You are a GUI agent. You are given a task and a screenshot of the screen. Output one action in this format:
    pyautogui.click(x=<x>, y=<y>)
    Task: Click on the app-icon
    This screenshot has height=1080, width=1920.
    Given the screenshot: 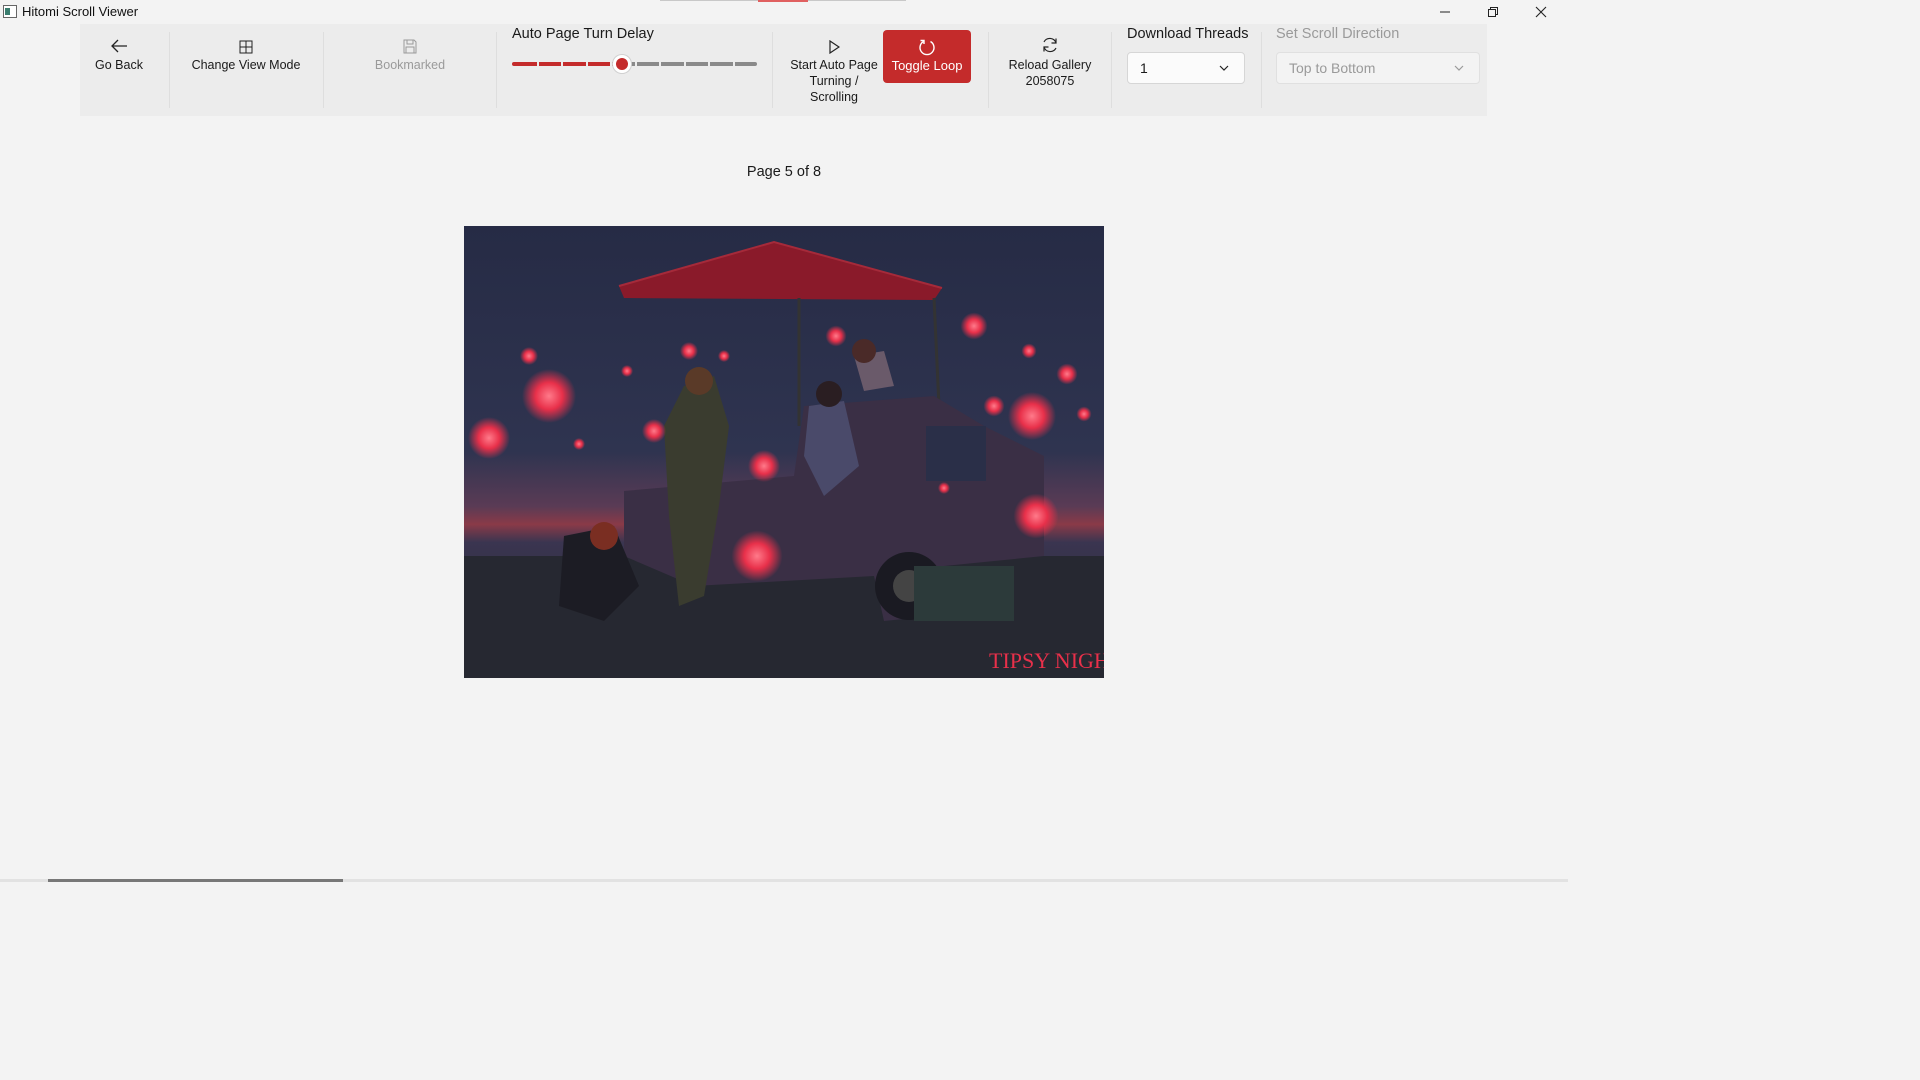 What is the action you would take?
    pyautogui.click(x=10, y=11)
    